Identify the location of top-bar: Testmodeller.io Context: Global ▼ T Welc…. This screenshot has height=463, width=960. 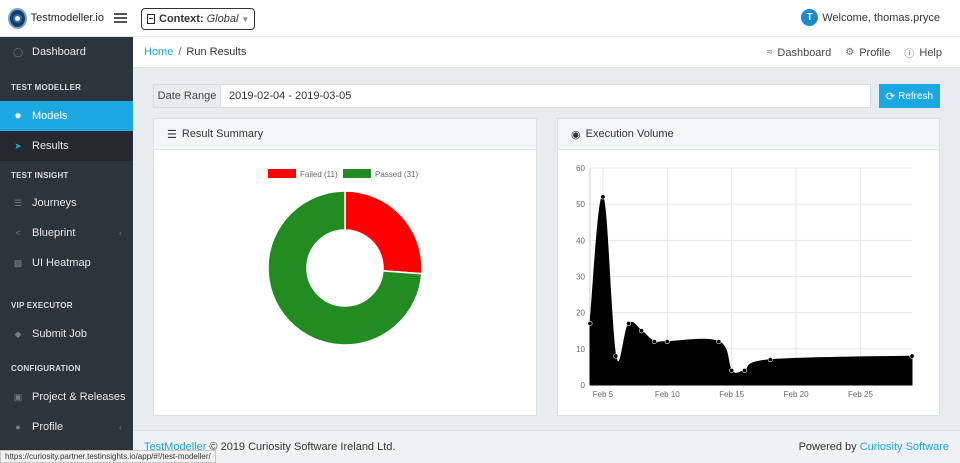
(480, 18).